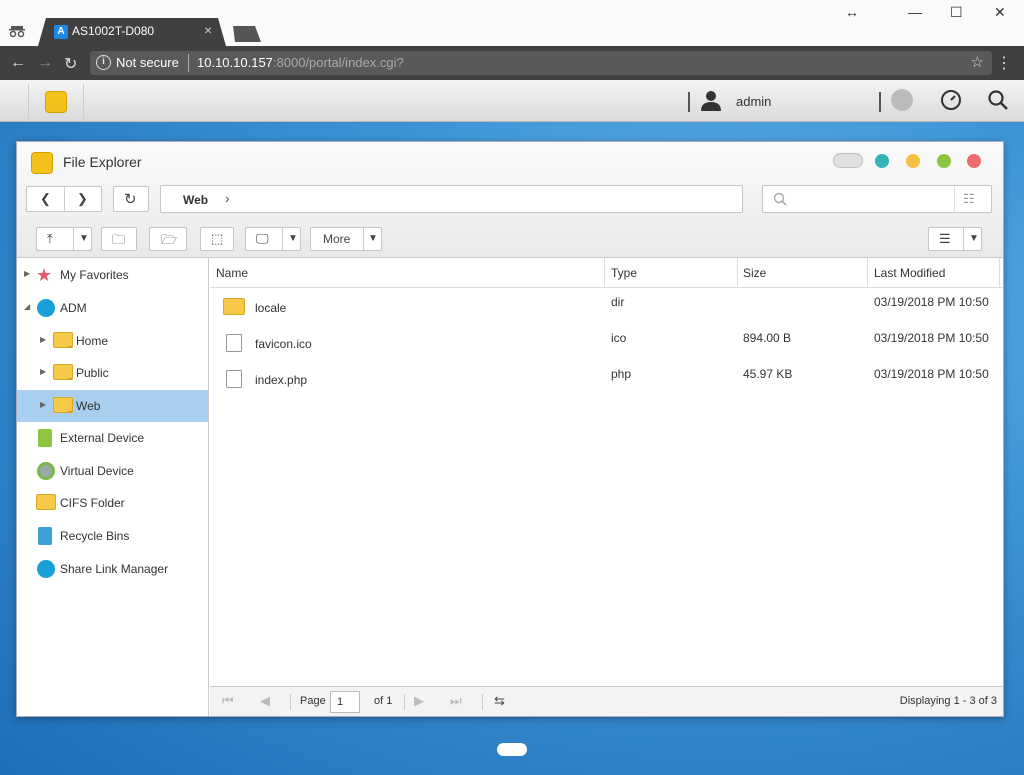  What do you see at coordinates (112, 308) in the screenshot?
I see `sidebar-item-adm: ◢ ADM` at bounding box center [112, 308].